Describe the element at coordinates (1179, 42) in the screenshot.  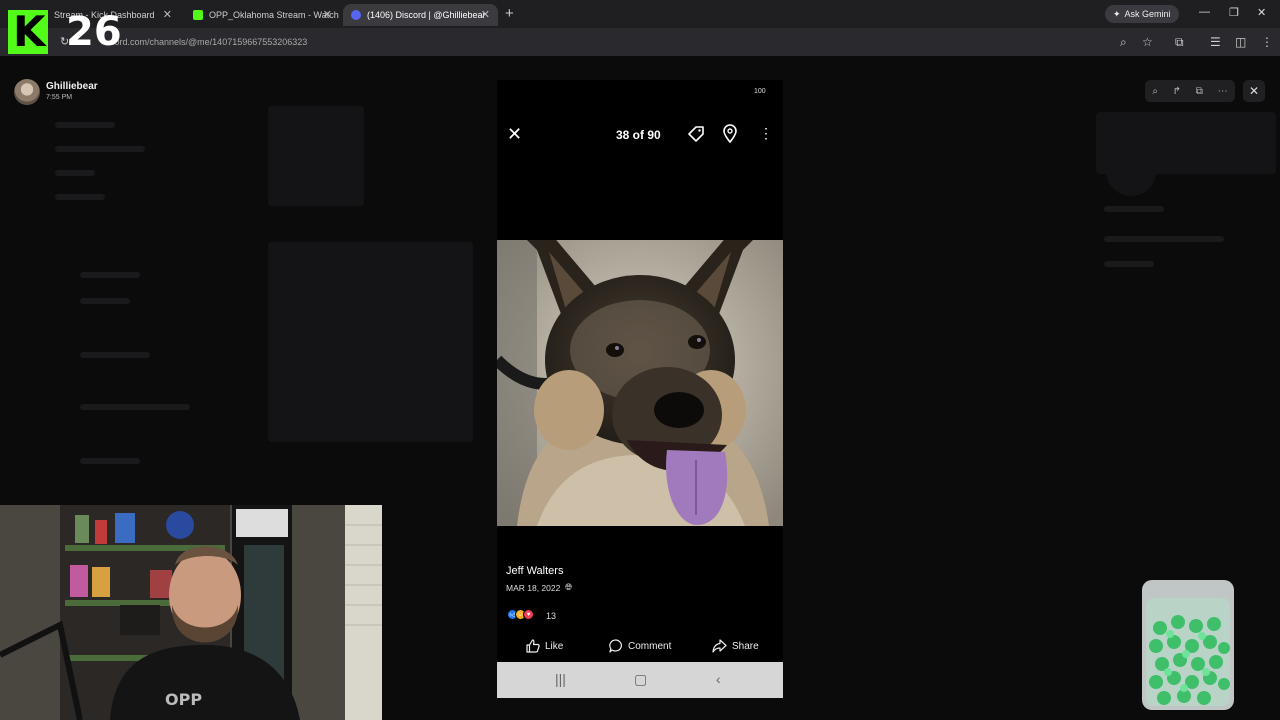
I see `extensions-icon: ⧉` at that location.